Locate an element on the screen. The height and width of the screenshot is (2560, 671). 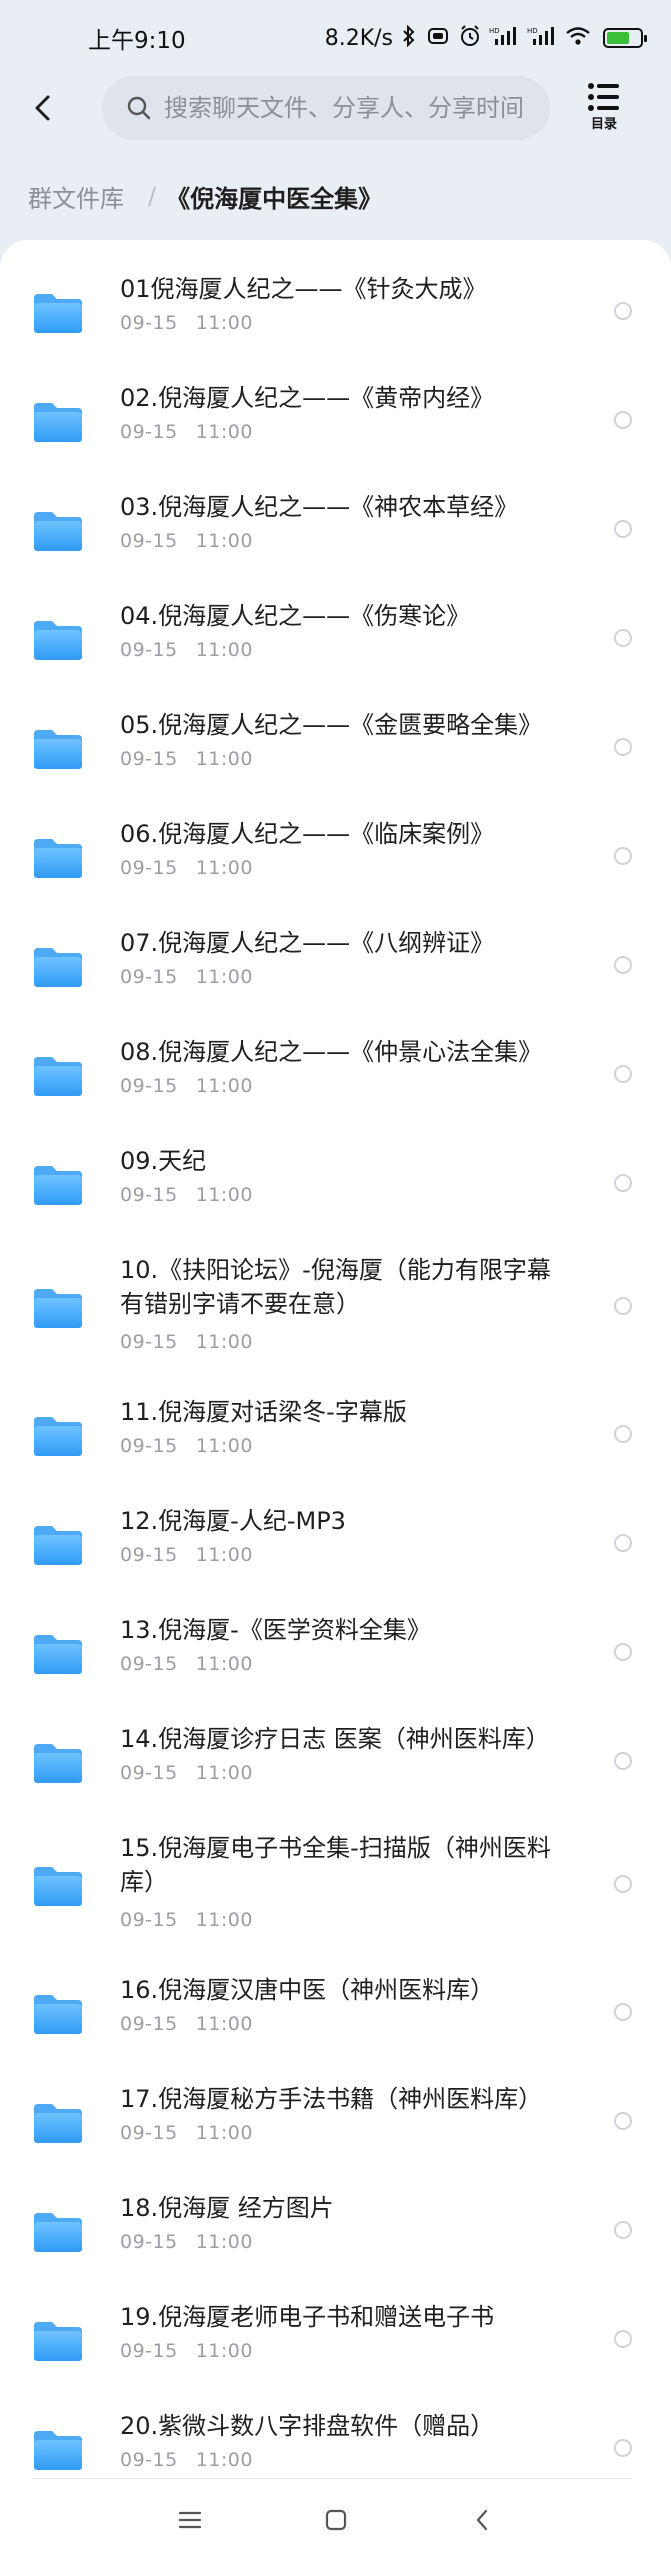
folder-title: 16.倪海厦汉唐中医（神州医料库） is located at coordinates (307, 1990).